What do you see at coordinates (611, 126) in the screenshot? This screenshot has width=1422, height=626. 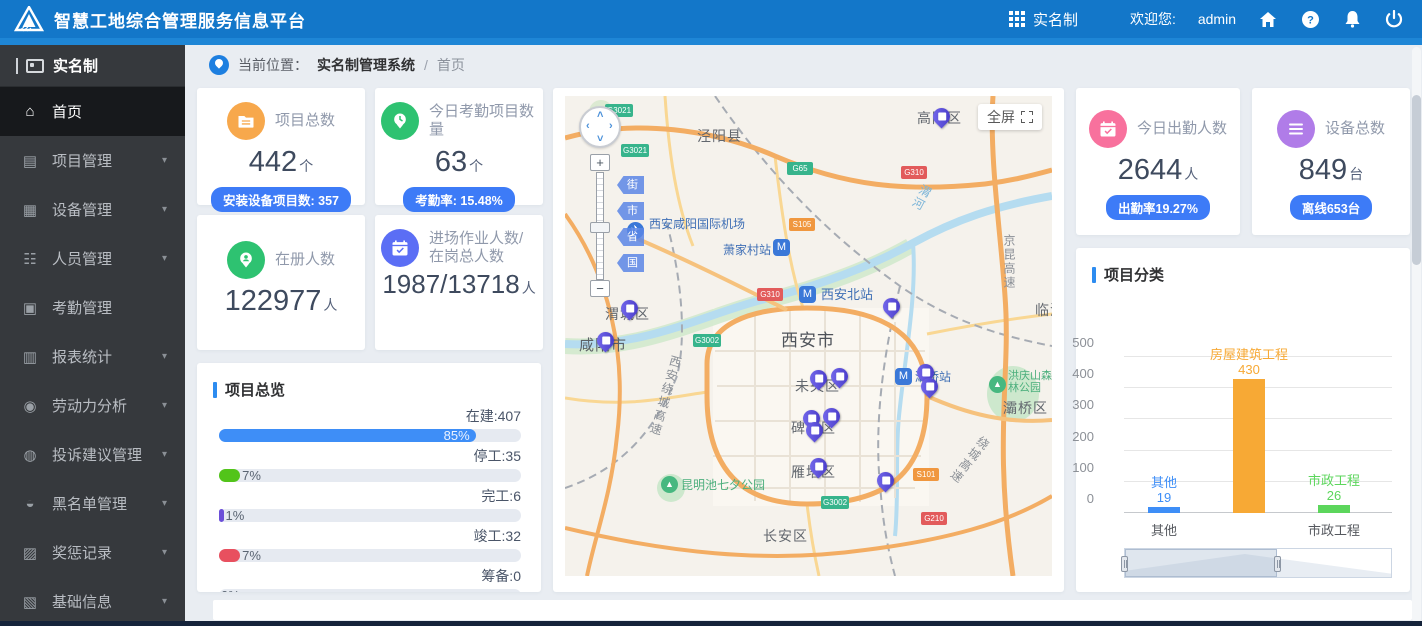 I see `pan-right-icon: ›` at bounding box center [611, 126].